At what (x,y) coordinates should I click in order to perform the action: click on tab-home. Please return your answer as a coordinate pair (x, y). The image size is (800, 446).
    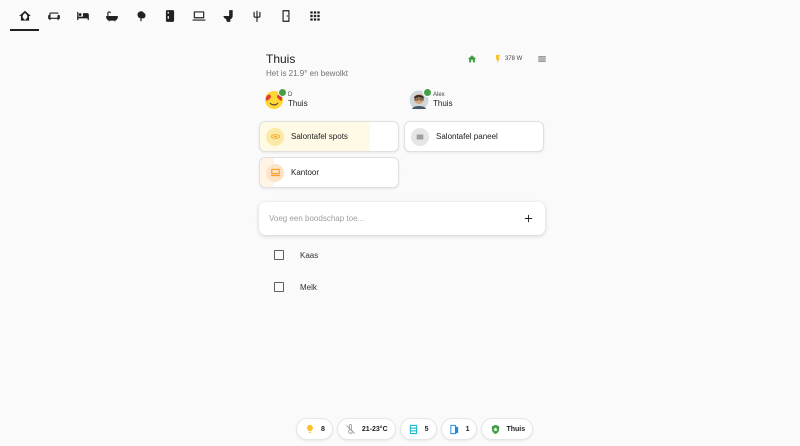
    Looking at the image, I should click on (24, 15).